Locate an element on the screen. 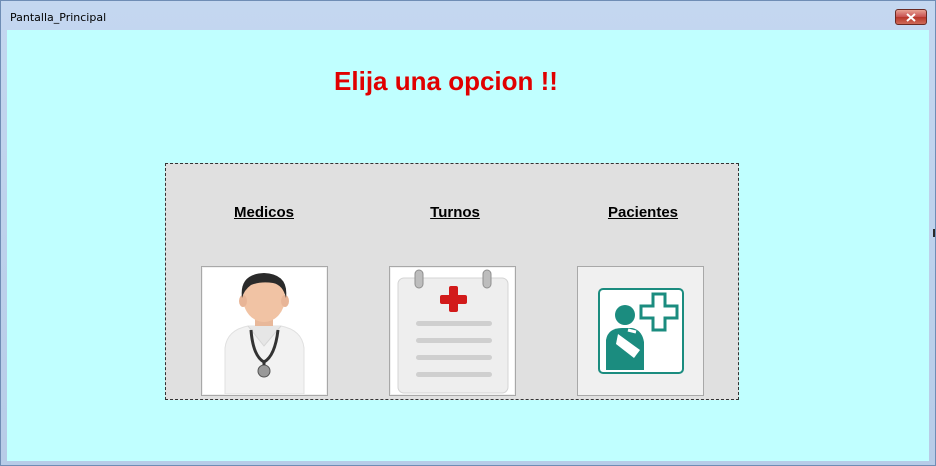  pacientes-button is located at coordinates (640, 331).